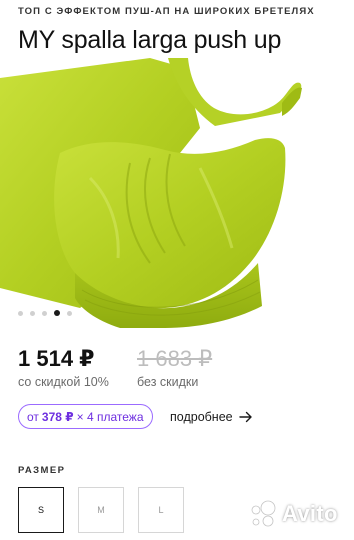 The width and height of the screenshot is (354, 540). What do you see at coordinates (310, 513) in the screenshot?
I see `watermark-text: Avito` at bounding box center [310, 513].